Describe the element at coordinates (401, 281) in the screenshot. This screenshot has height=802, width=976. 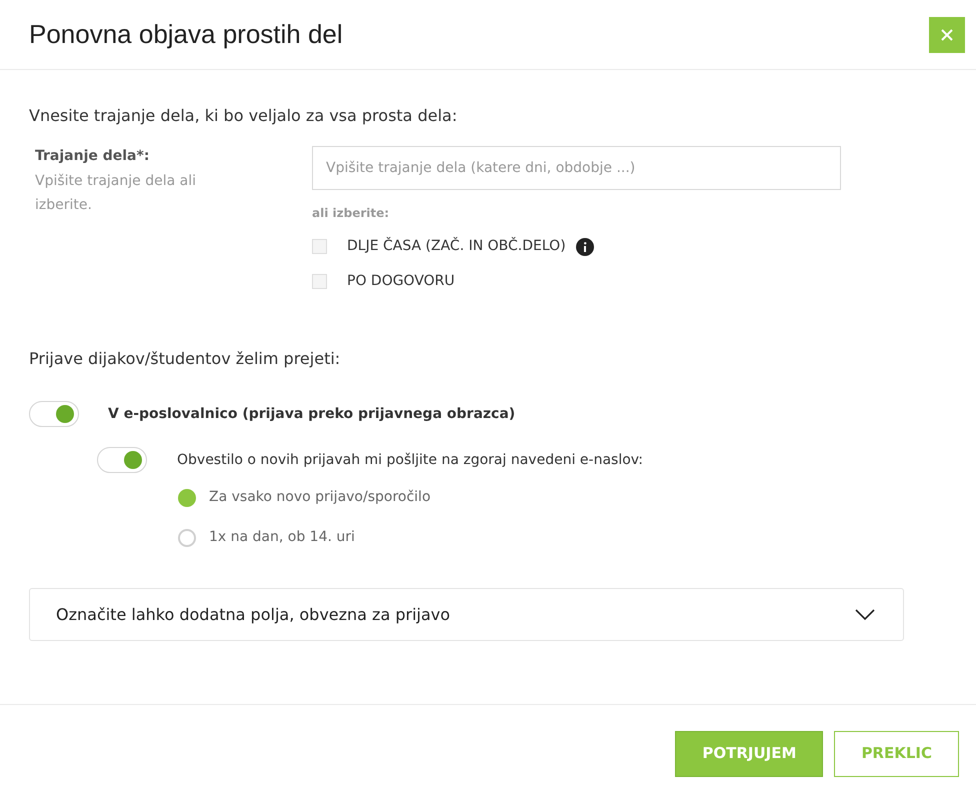
I see `checkbox-label: PO DOGOVORU` at that location.